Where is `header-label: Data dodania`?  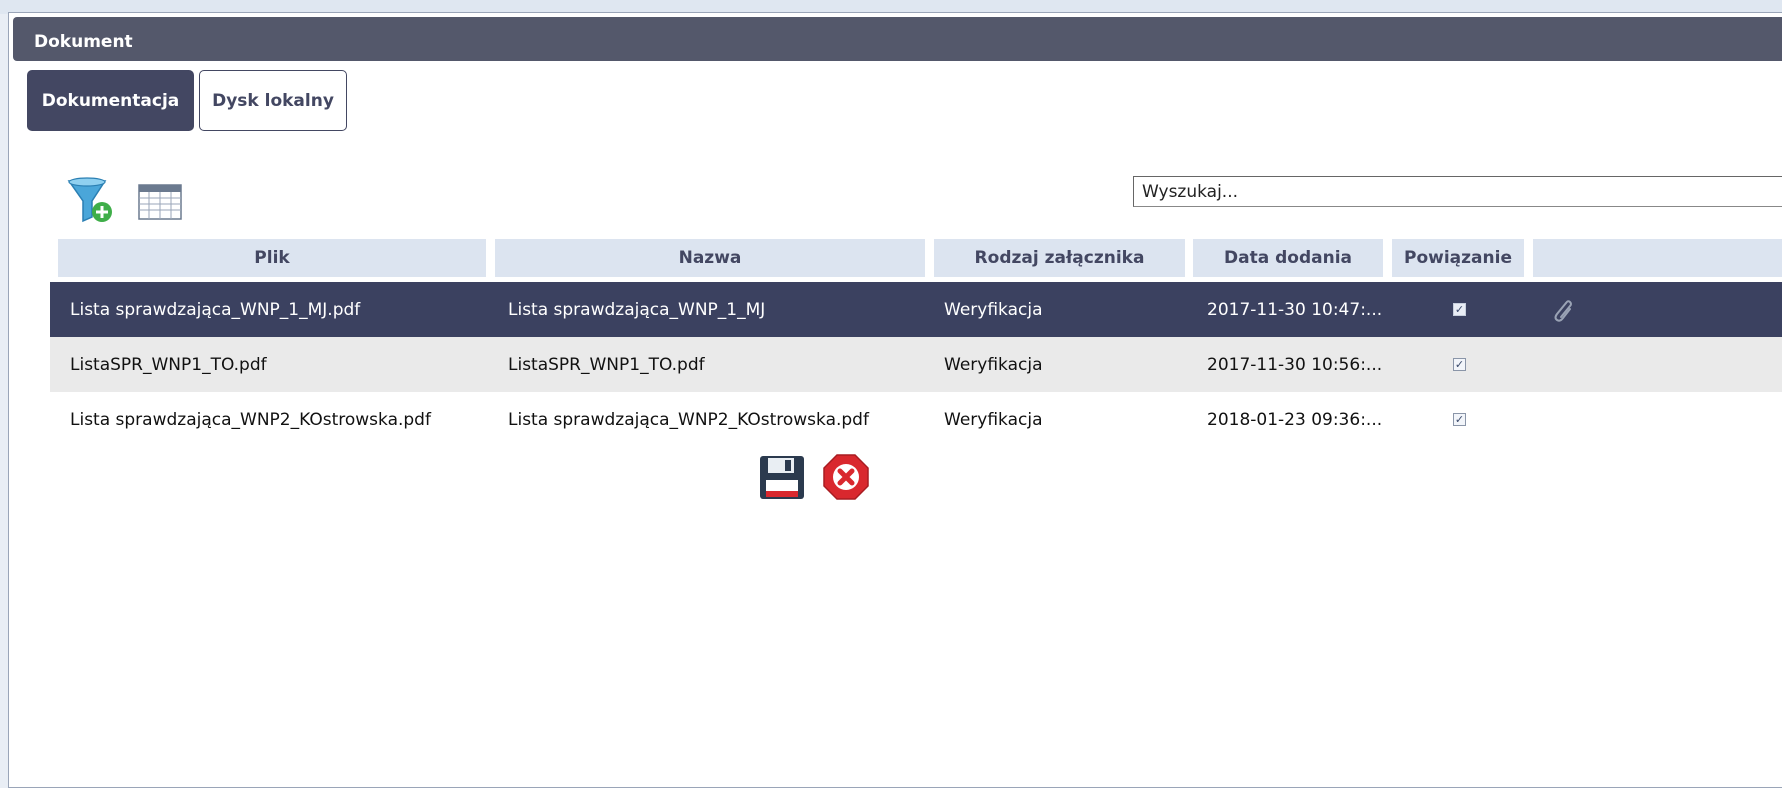 header-label: Data dodania is located at coordinates (1288, 258).